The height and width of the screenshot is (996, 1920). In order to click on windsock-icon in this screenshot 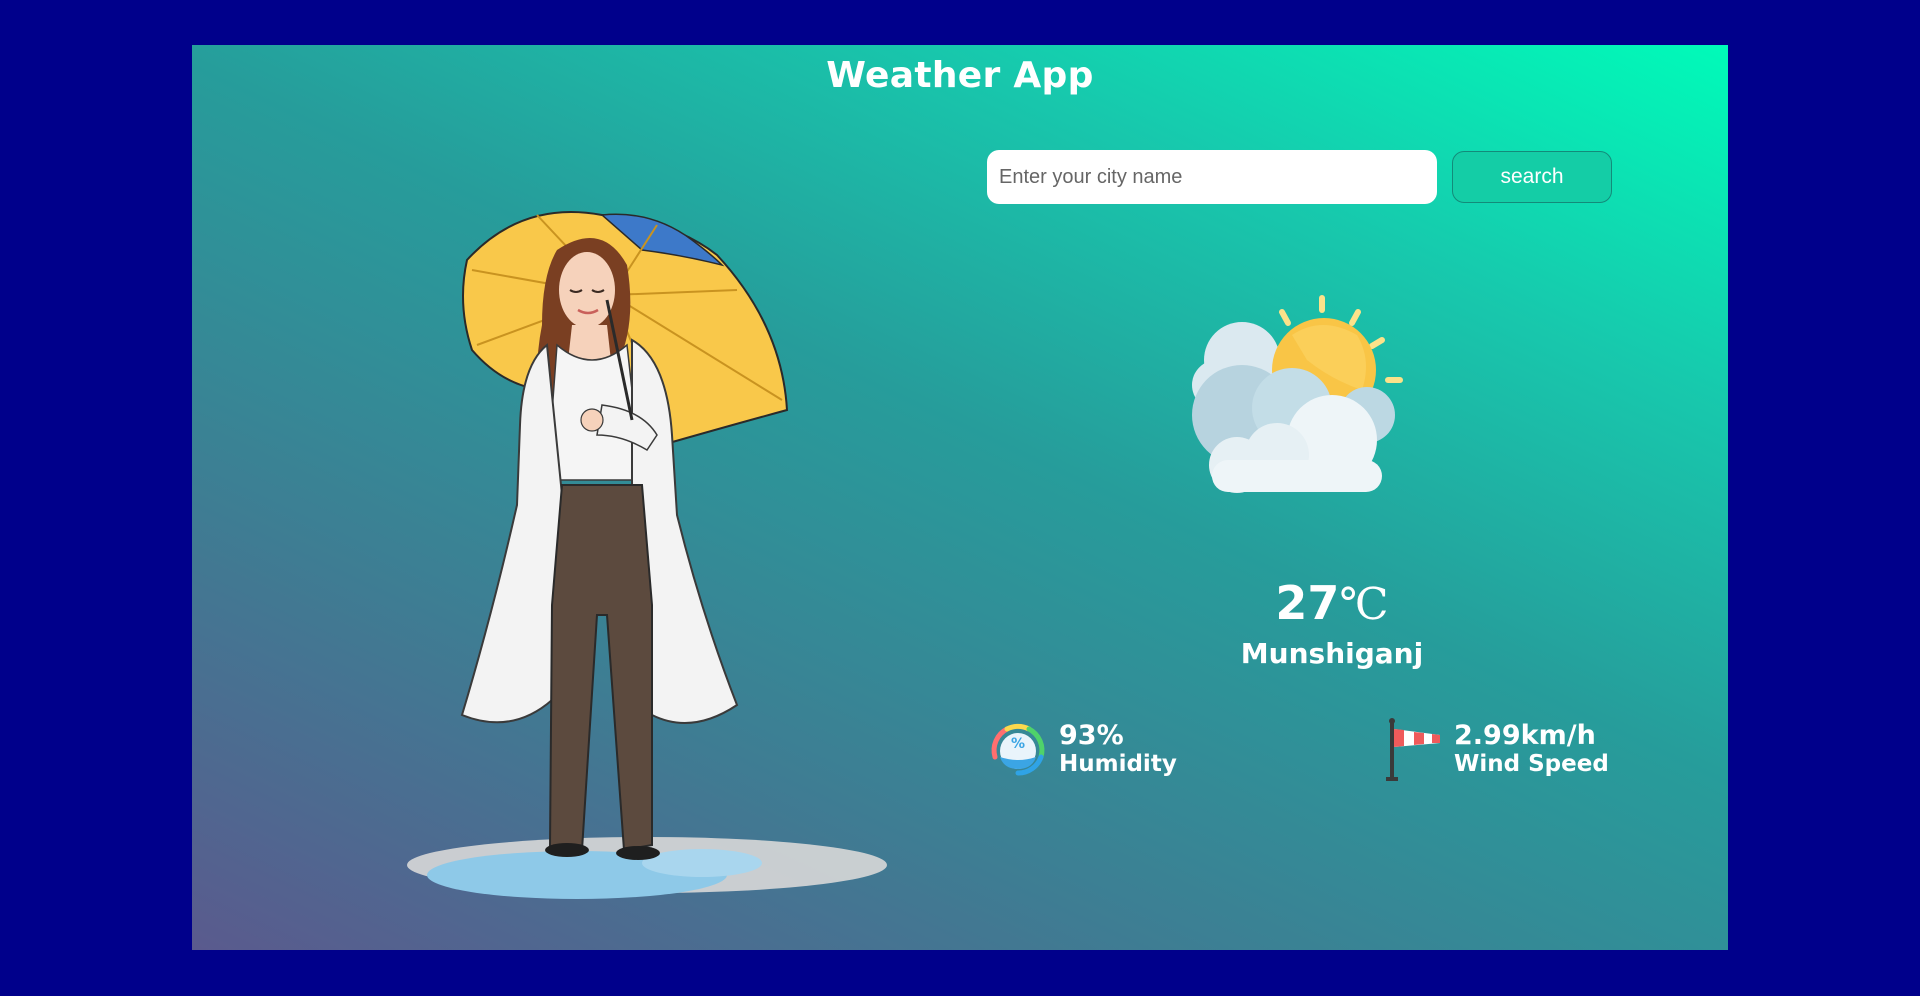, I will do `click(1413, 749)`.